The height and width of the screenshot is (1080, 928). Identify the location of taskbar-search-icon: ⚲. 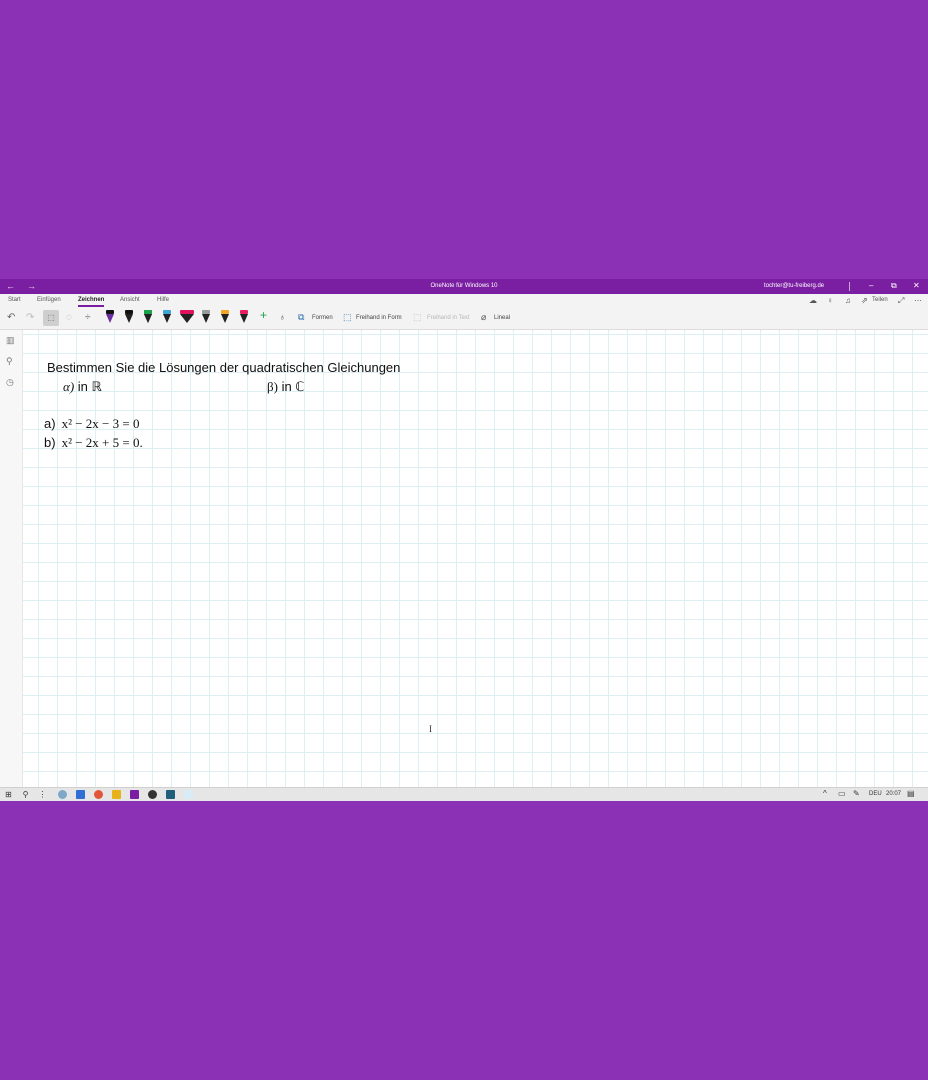
(25, 794).